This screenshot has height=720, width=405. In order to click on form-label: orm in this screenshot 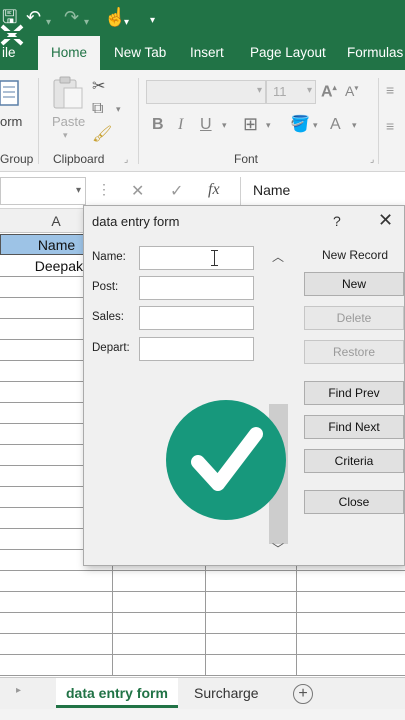, I will do `click(11, 121)`.